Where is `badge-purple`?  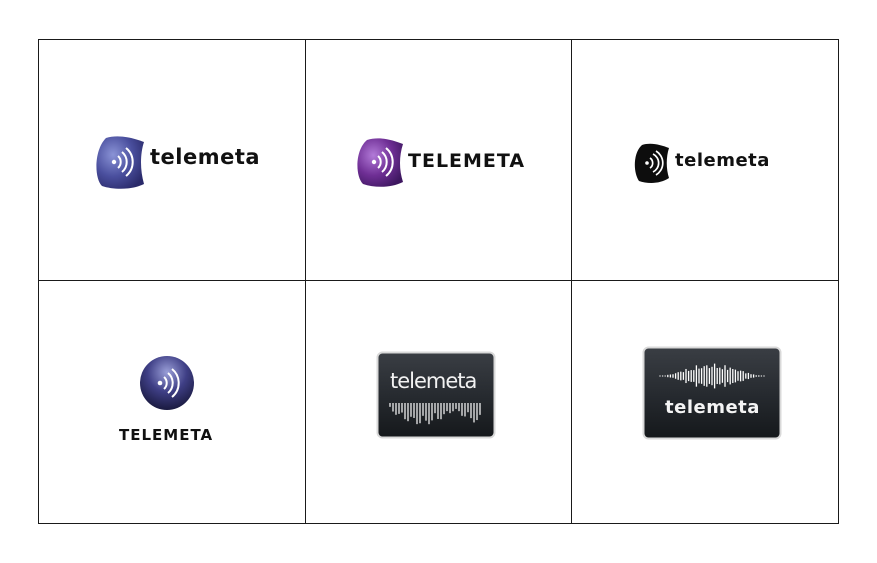
badge-purple is located at coordinates (120, 162).